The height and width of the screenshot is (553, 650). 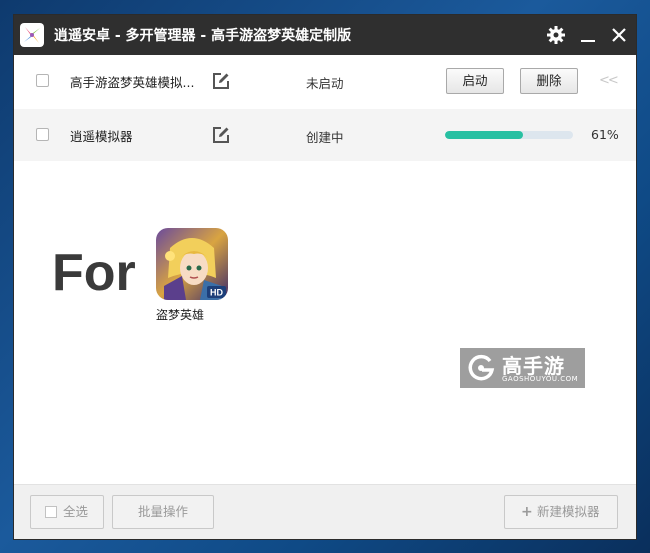 I want to click on hd-badge: HD, so click(x=216, y=293).